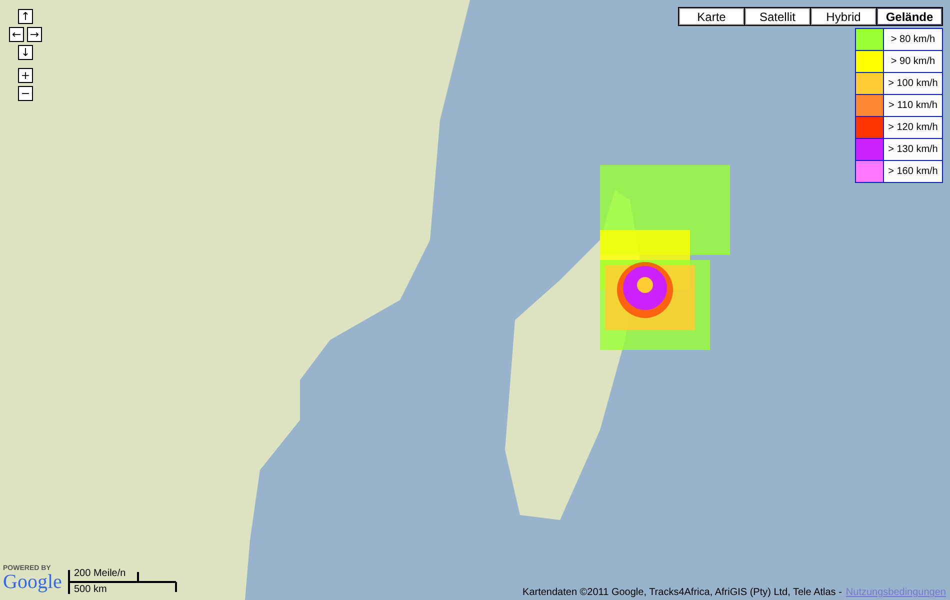 The height and width of the screenshot is (600, 950). I want to click on legend-label: > 90 km/h, so click(913, 61).